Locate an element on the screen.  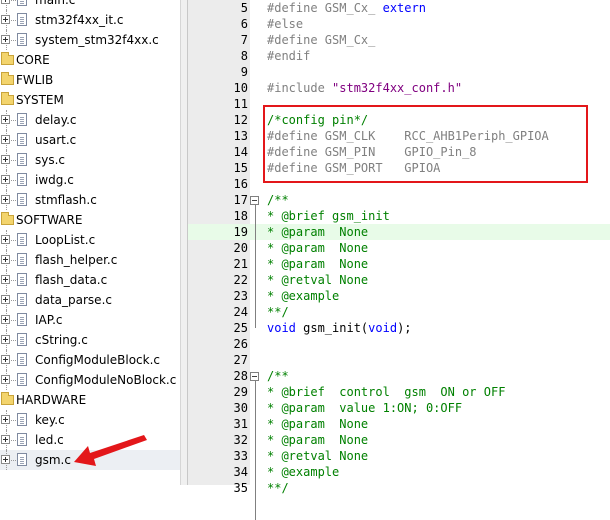
tree-file-item: LoopList.c is located at coordinates (90, 240).